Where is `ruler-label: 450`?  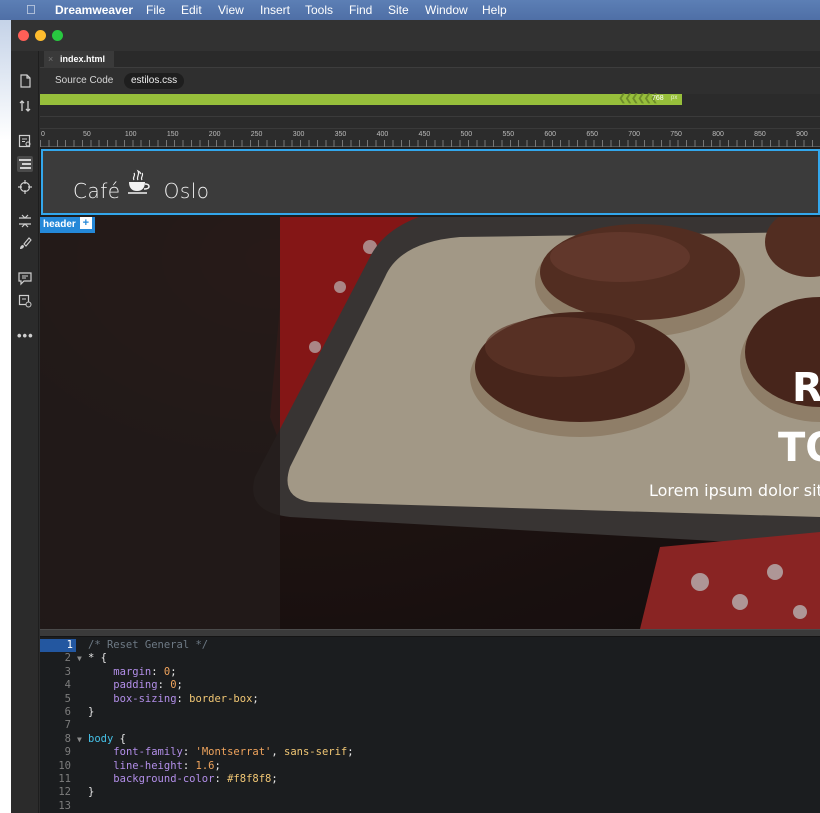 ruler-label: 450 is located at coordinates (424, 134).